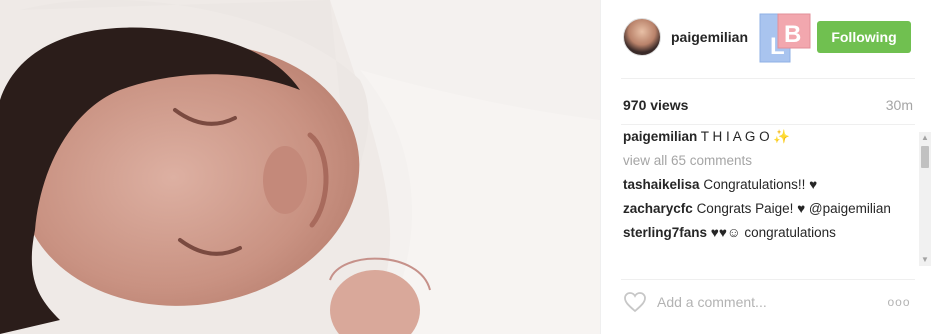 This screenshot has height=334, width=934. Describe the element at coordinates (768, 78) in the screenshot. I see `header-divider` at that location.